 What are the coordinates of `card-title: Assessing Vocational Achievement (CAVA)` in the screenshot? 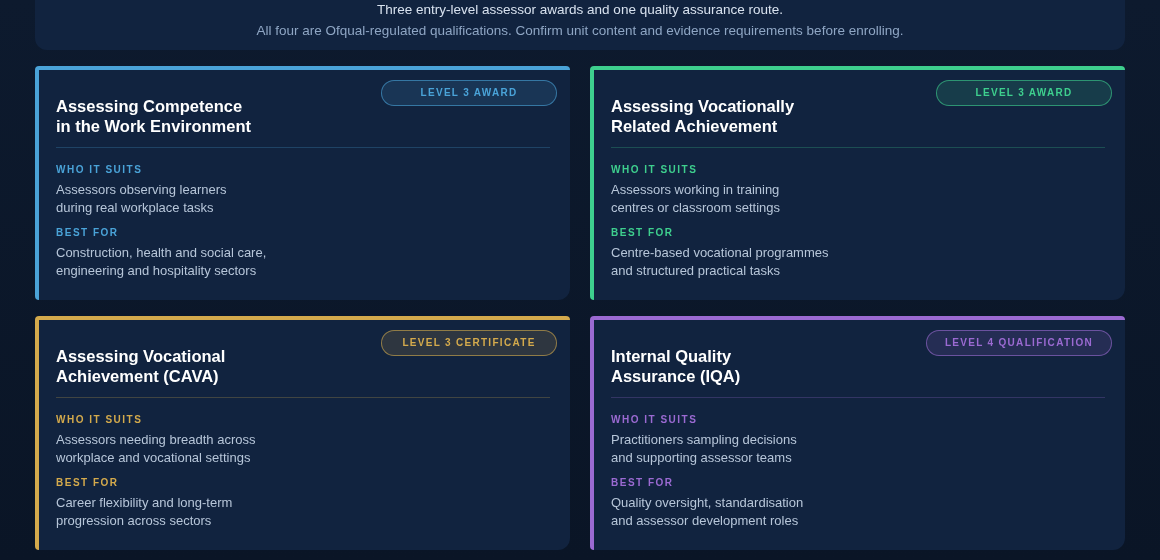 It's located at (141, 366).